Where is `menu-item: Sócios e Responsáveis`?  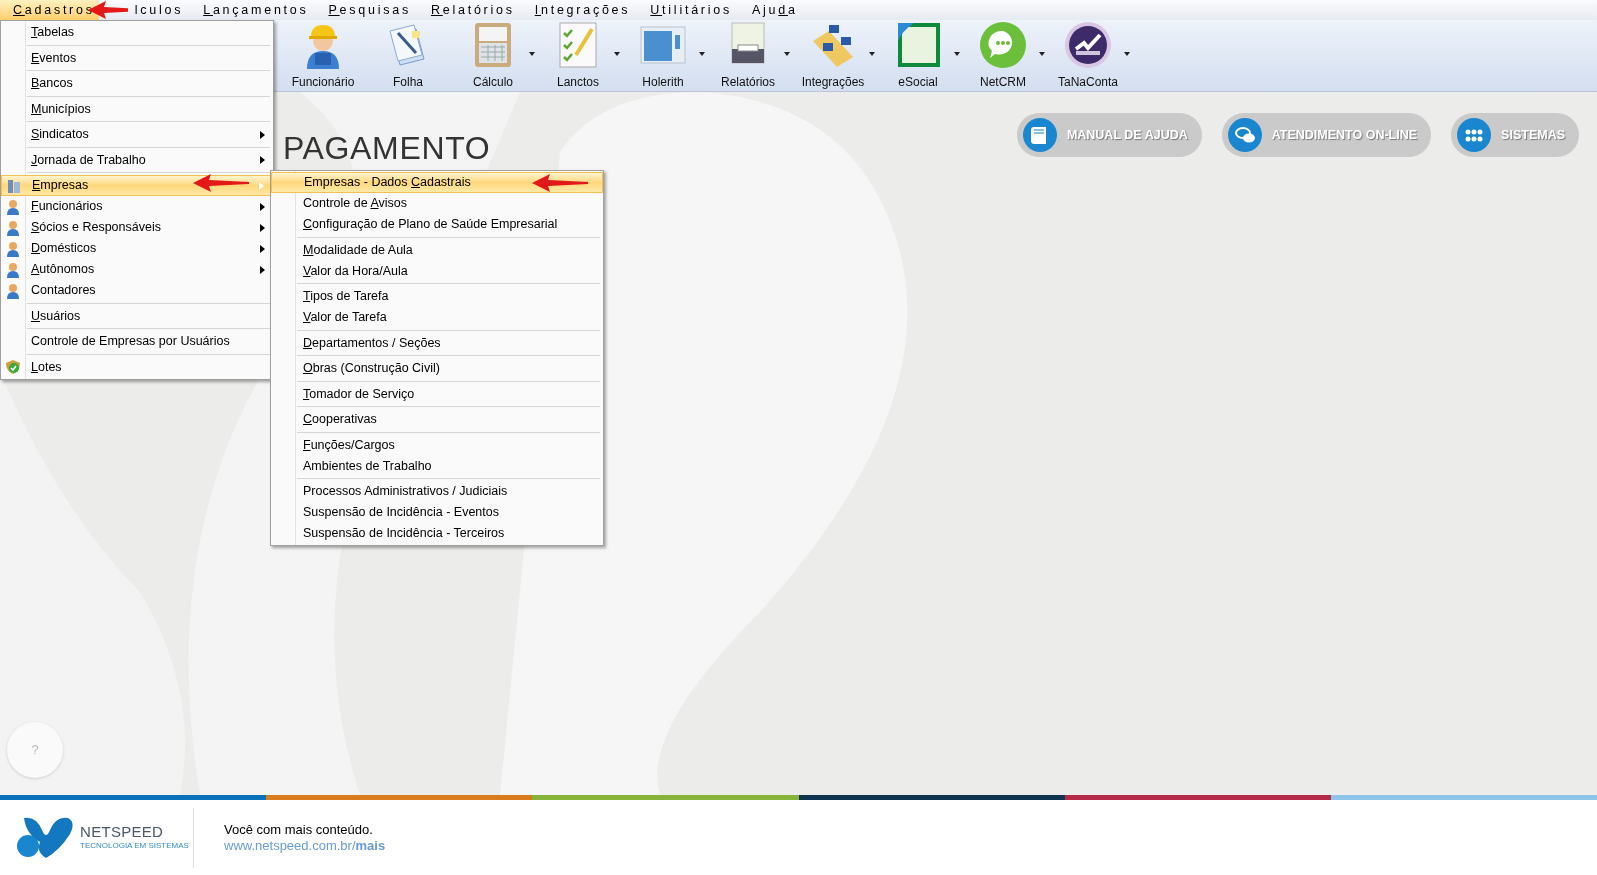 menu-item: Sócios e Responsáveis is located at coordinates (137, 227).